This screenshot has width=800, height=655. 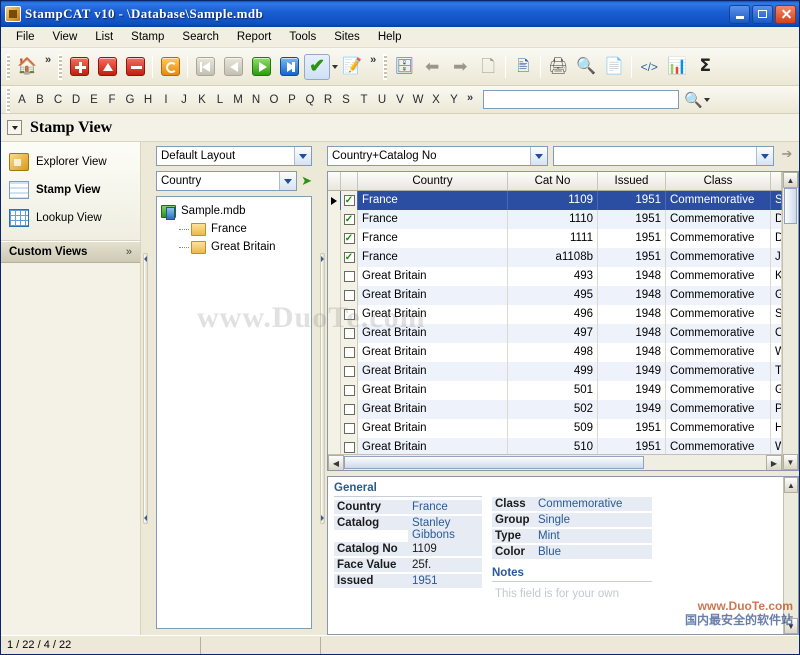 What do you see at coordinates (776, 181) in the screenshot?
I see `column-header-name` at bounding box center [776, 181].